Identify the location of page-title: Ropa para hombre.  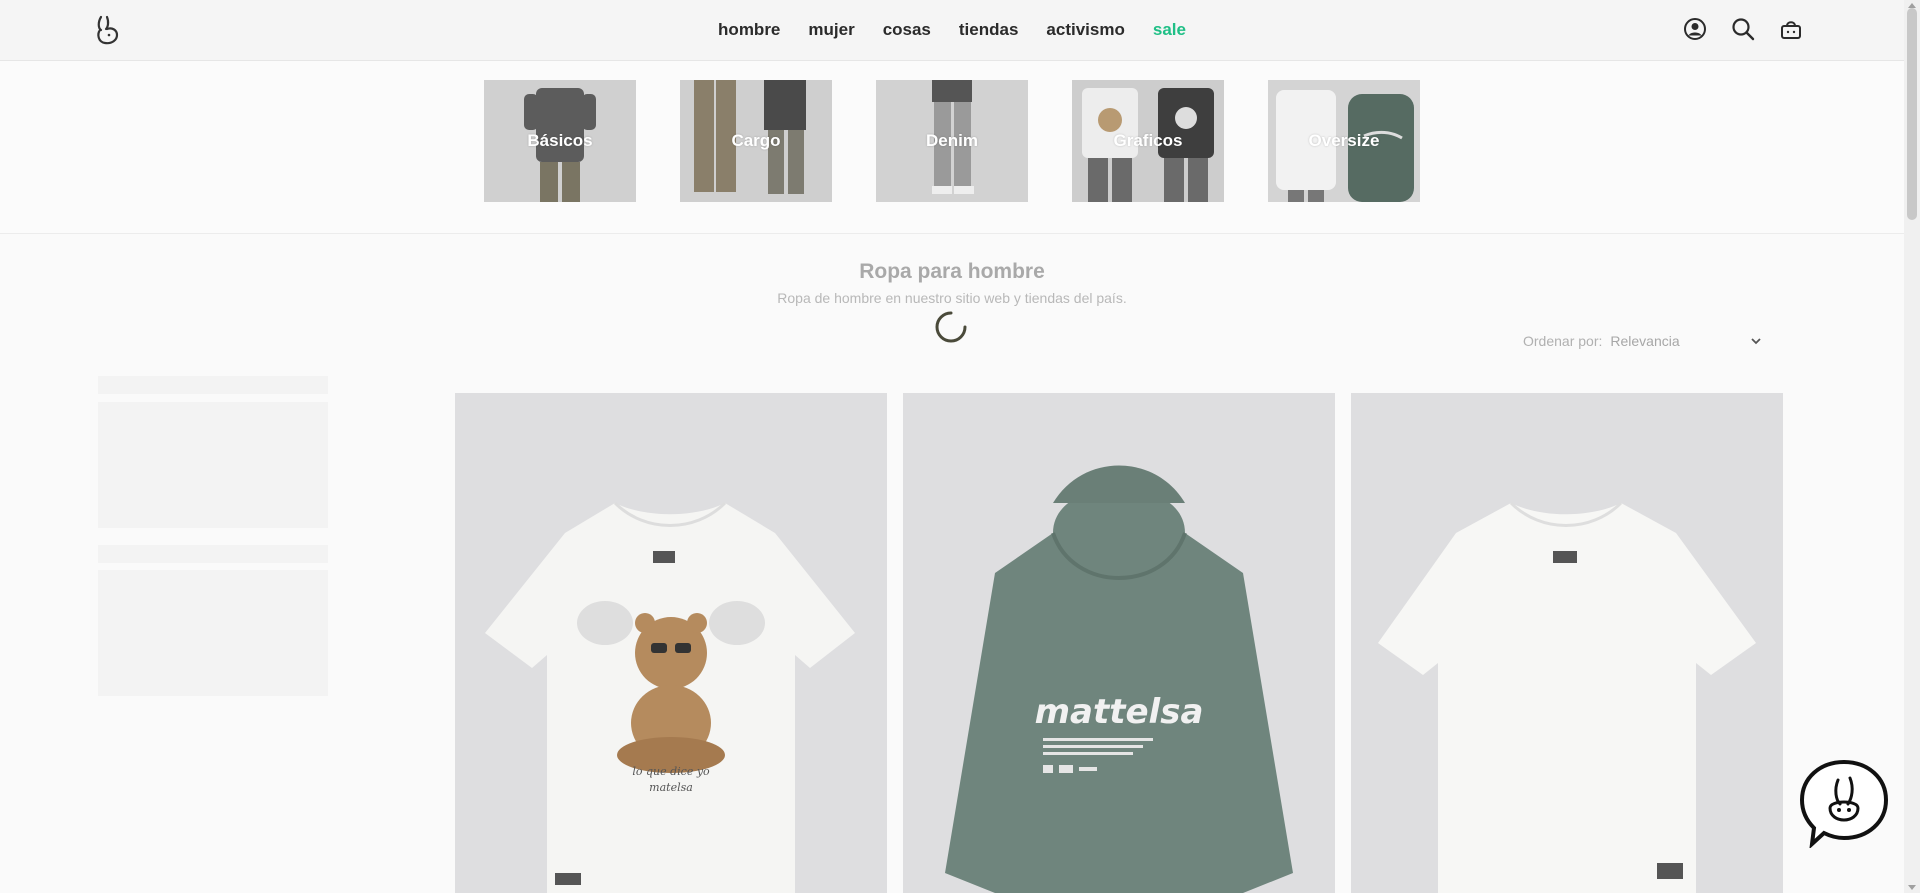
(952, 271).